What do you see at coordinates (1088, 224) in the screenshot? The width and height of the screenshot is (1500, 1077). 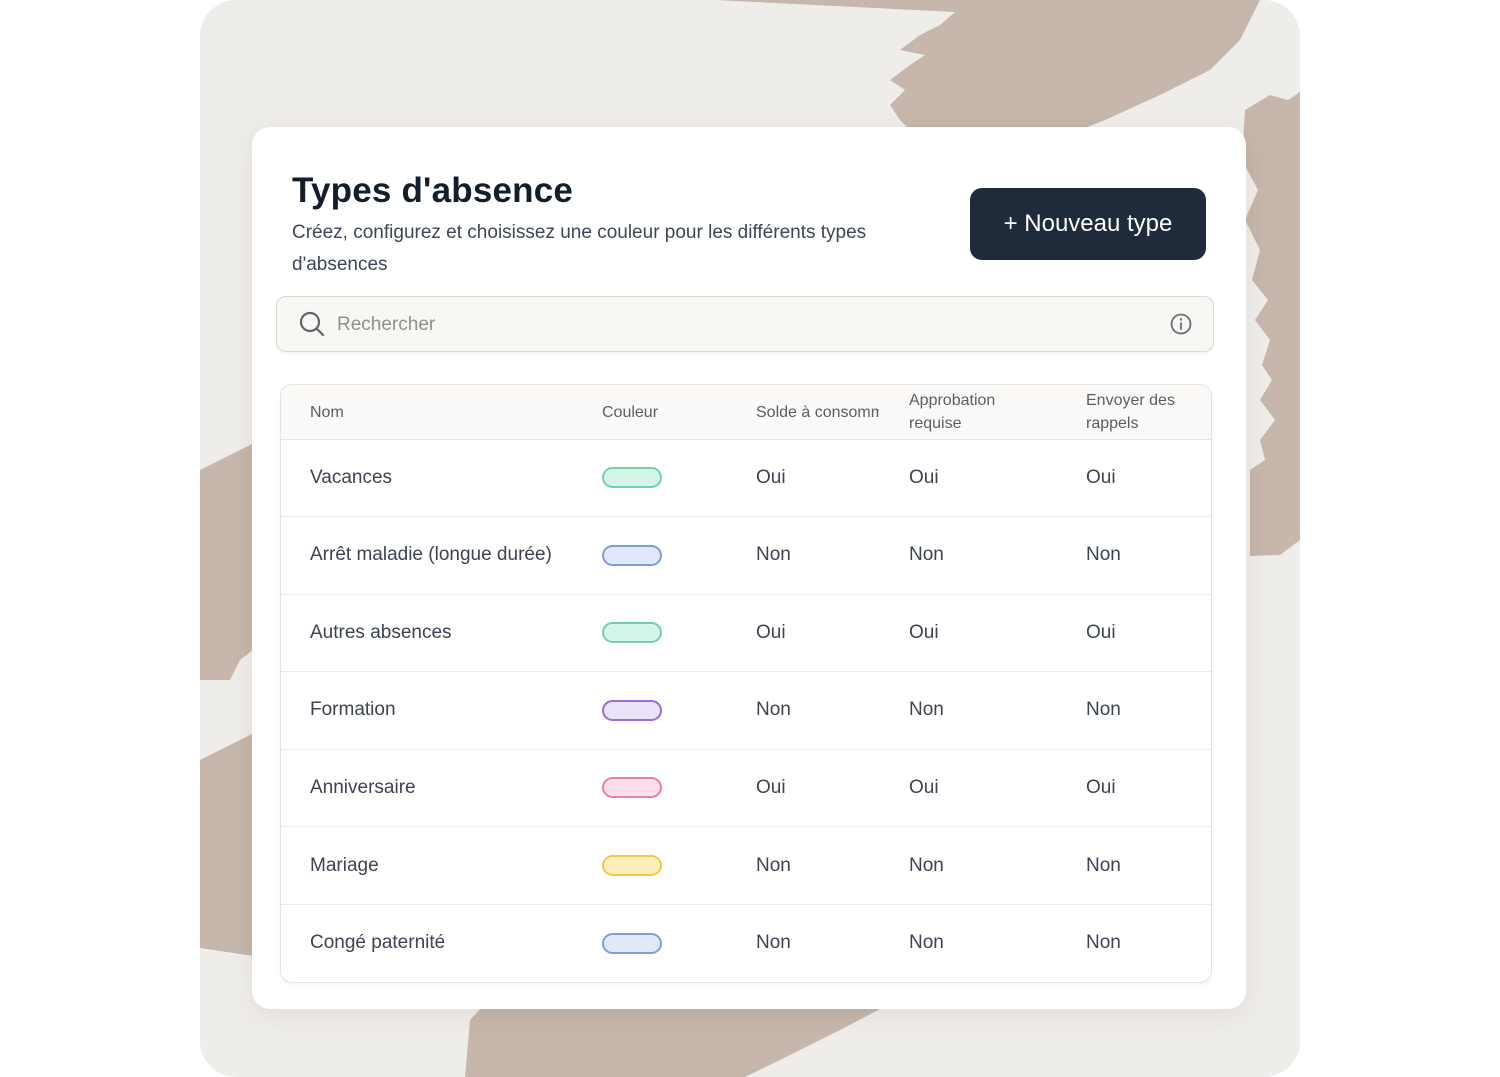 I see `new-type-button: + Nouveau type` at bounding box center [1088, 224].